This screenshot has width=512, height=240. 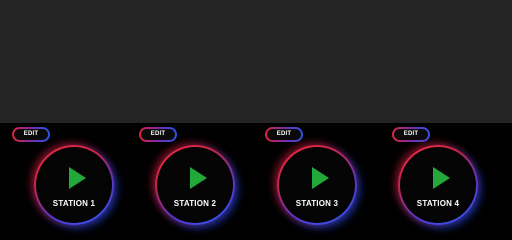 I want to click on edit-station-4-button: EDIT, so click(x=411, y=134).